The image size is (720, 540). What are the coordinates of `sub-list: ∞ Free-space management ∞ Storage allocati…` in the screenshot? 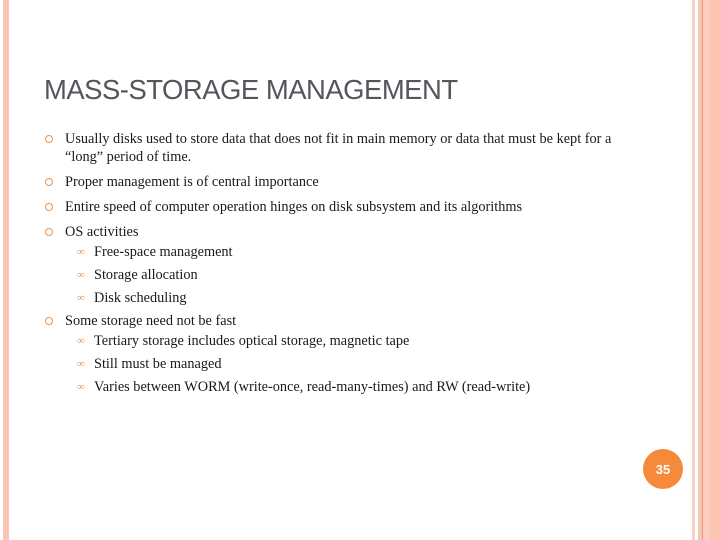 It's located at (354, 275).